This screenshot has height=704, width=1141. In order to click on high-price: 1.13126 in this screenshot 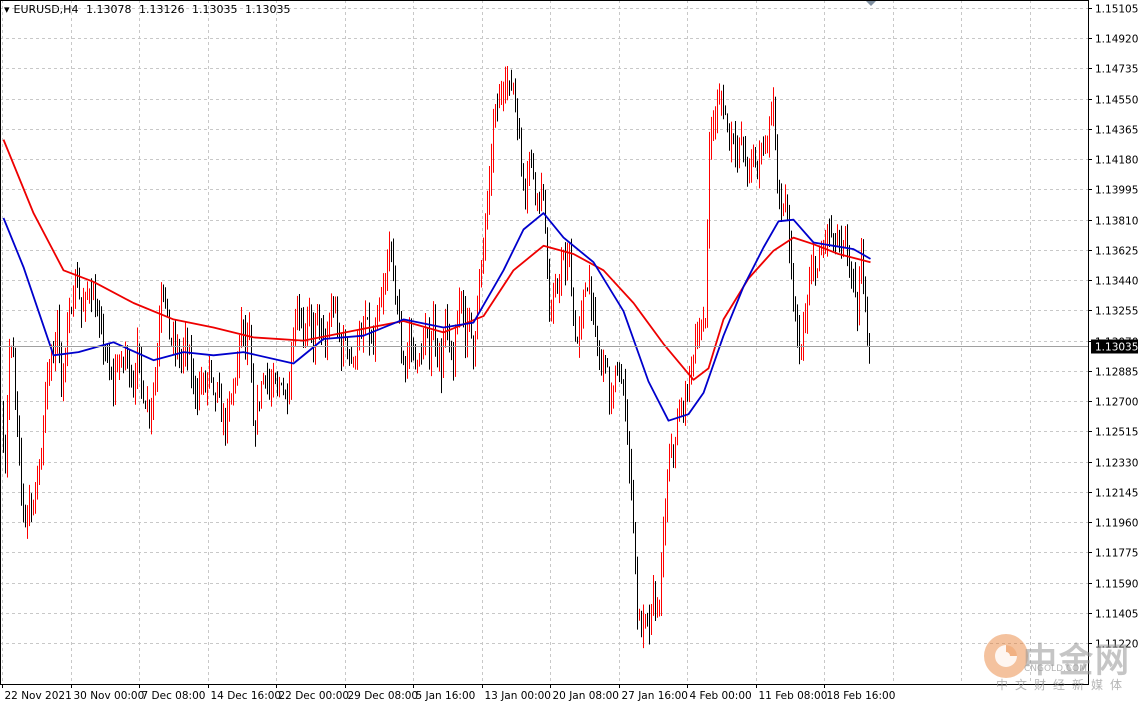, I will do `click(161, 9)`.